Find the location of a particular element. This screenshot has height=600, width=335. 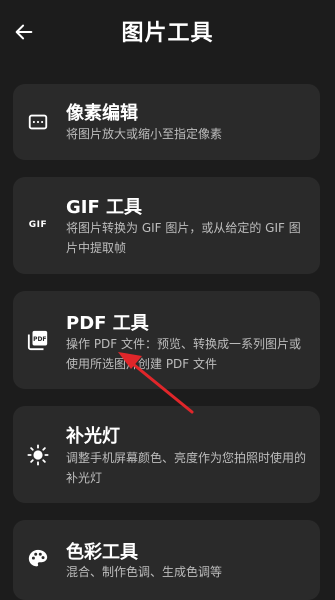

gif-icon: GIF is located at coordinates (38, 225).